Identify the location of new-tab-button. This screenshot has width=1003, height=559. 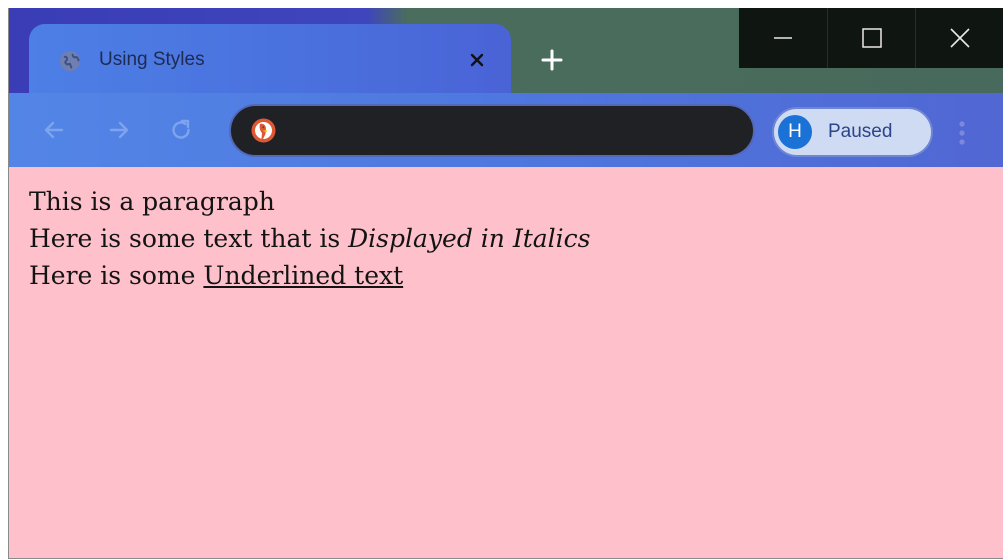
(552, 60).